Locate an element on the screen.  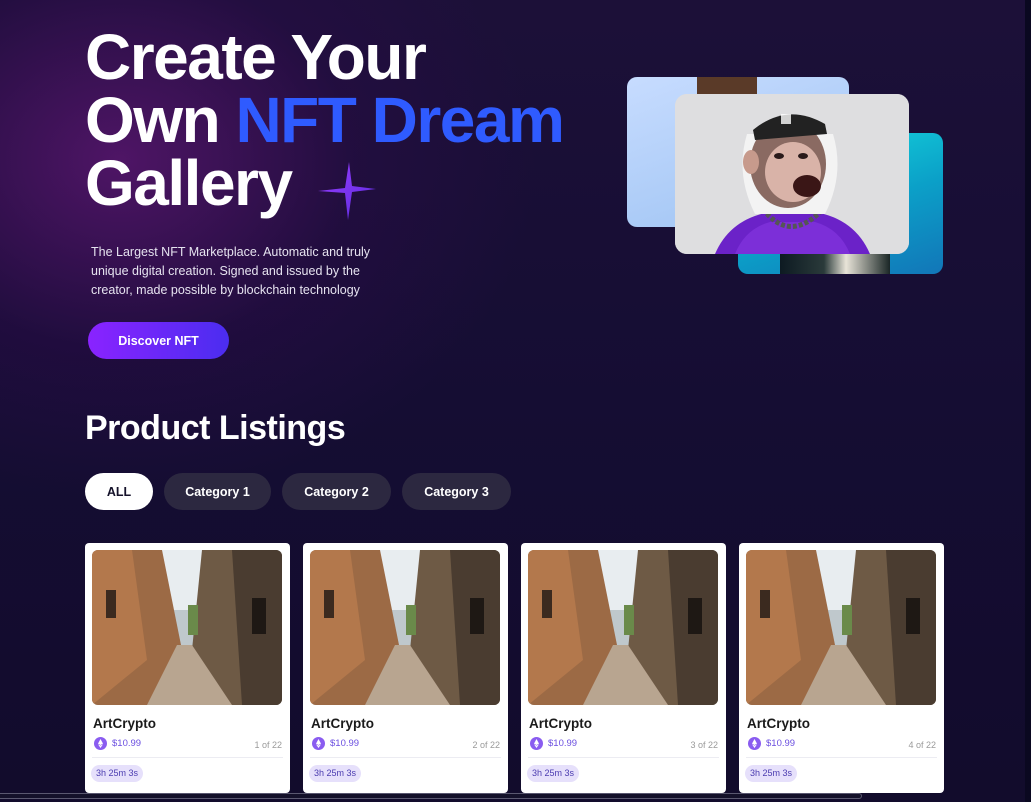
hero-title-line2a: Own is located at coordinates (160, 120).